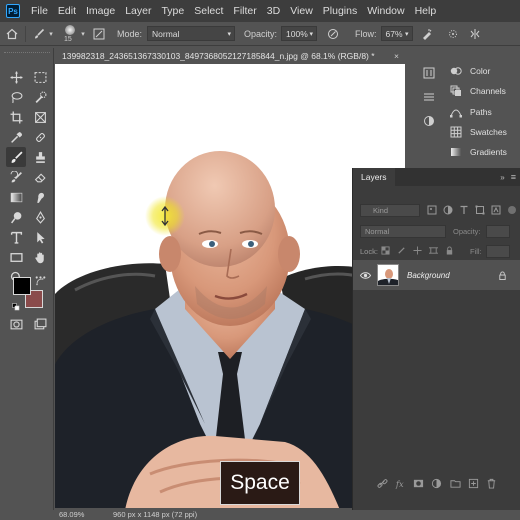  I want to click on crop-tool-icon, so click(16, 117).